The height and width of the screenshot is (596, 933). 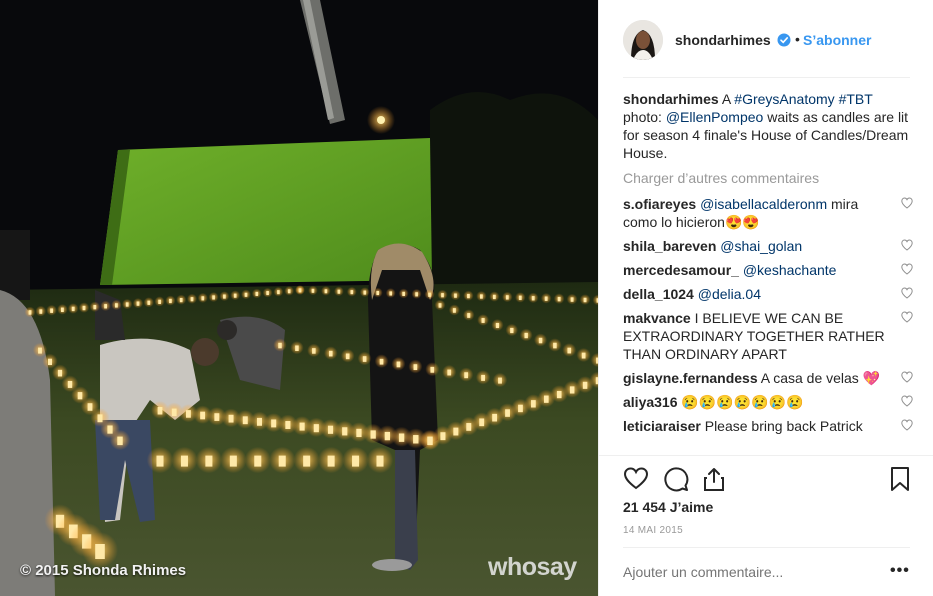 I want to click on heart-icon, so click(x=636, y=479).